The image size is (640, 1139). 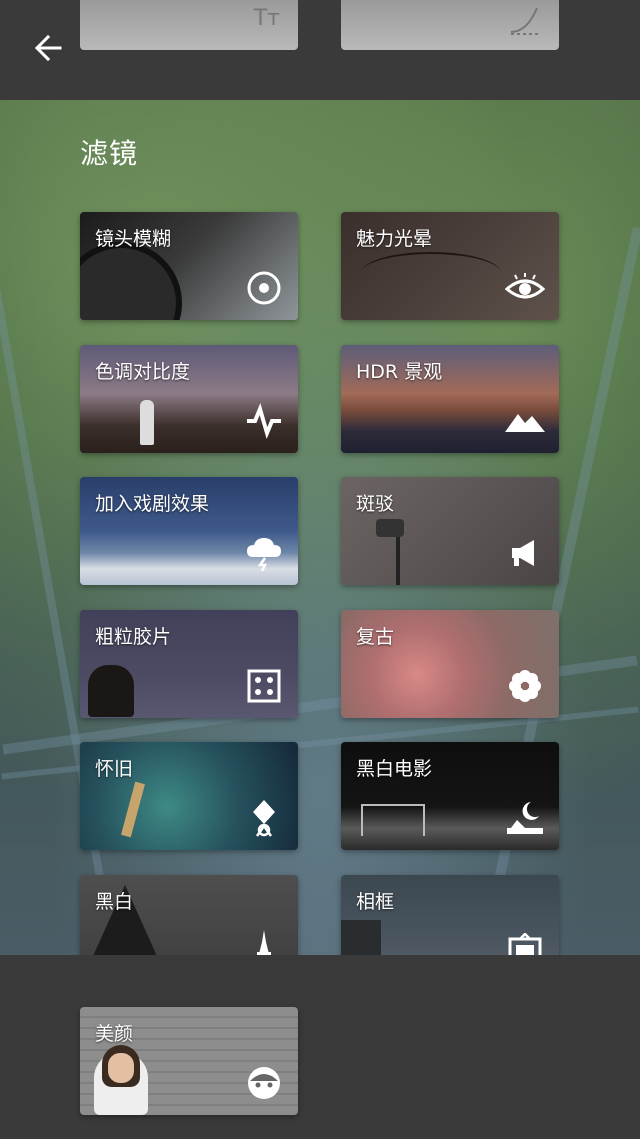 I want to click on filter-label: 黑白电影, so click(x=394, y=769).